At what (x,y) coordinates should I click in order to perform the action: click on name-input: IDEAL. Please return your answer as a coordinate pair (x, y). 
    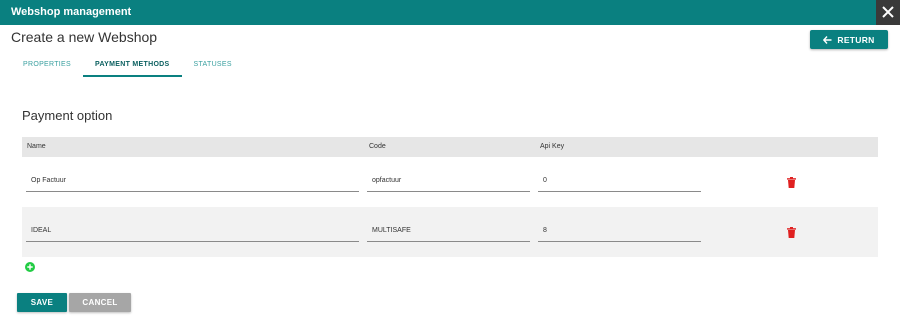
    Looking at the image, I should click on (192, 231).